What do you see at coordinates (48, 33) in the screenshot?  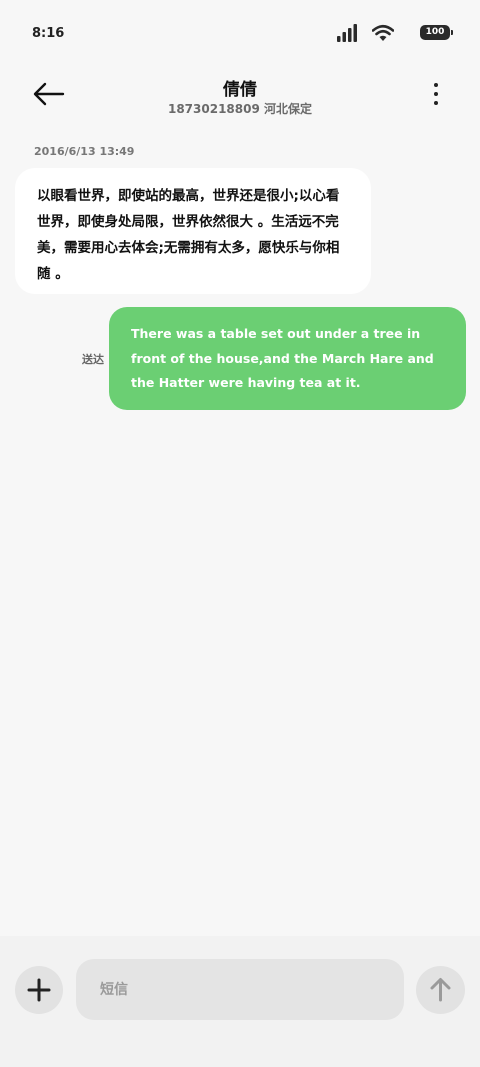 I see `status-time: 8:16` at bounding box center [48, 33].